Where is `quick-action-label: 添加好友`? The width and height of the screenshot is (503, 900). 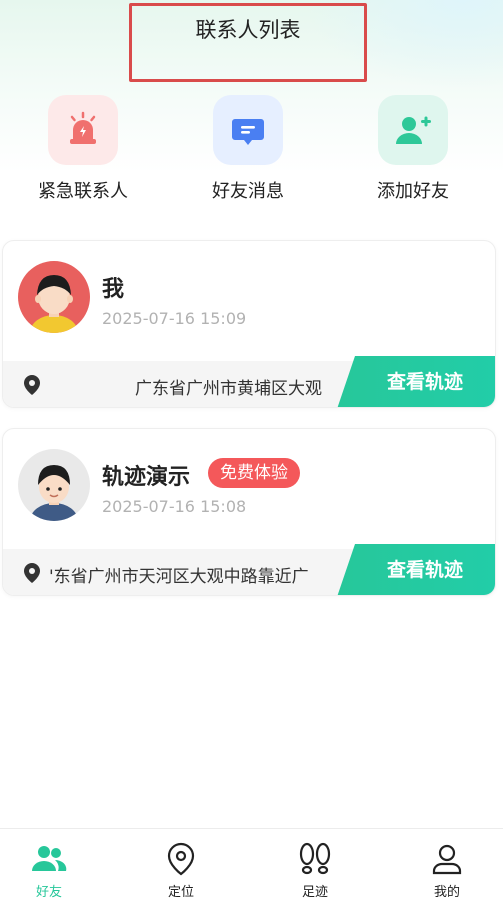
quick-action-label: 添加好友 is located at coordinates (413, 191).